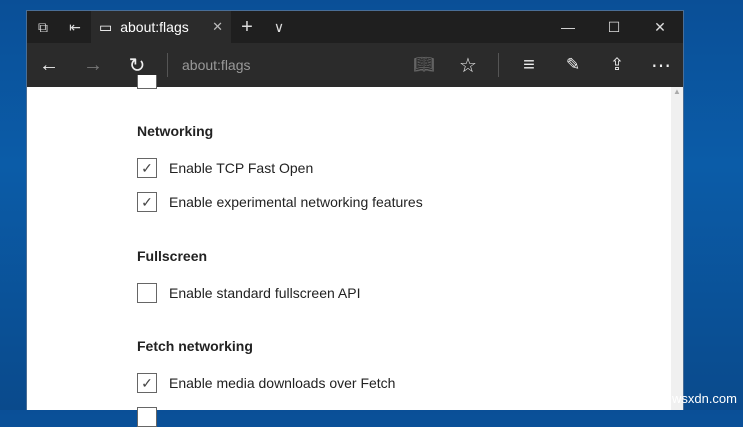 The width and height of the screenshot is (743, 427). I want to click on nav-bar: ← → ↻ about:flags 📖︎ ☆ ≡ ✎ ⇪ ⋯, so click(355, 65).